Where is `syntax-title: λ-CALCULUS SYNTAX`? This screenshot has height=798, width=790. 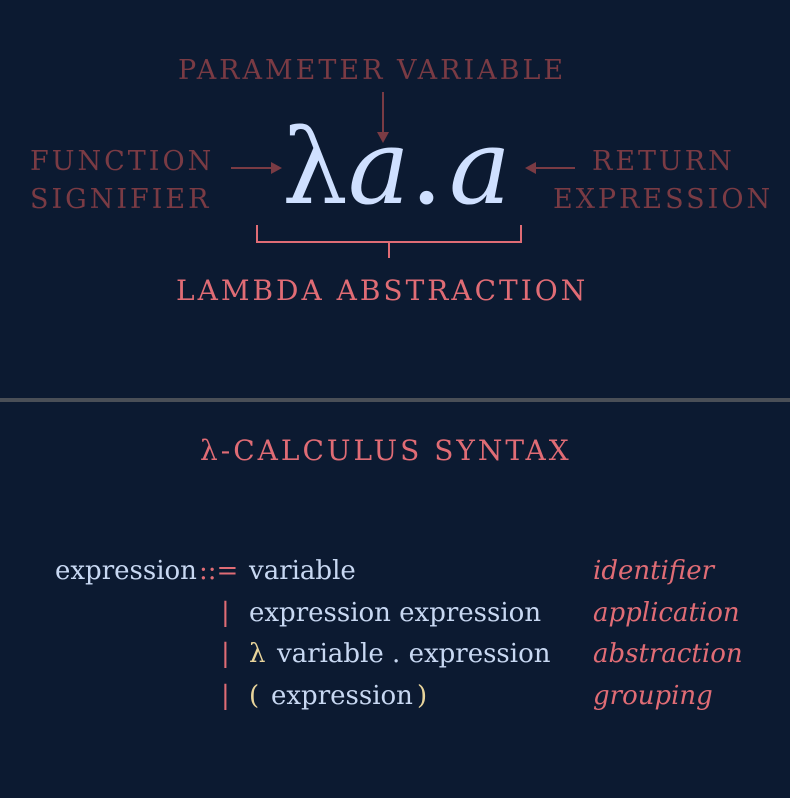
syntax-title: λ-CALCULUS SYNTAX is located at coordinates (386, 450).